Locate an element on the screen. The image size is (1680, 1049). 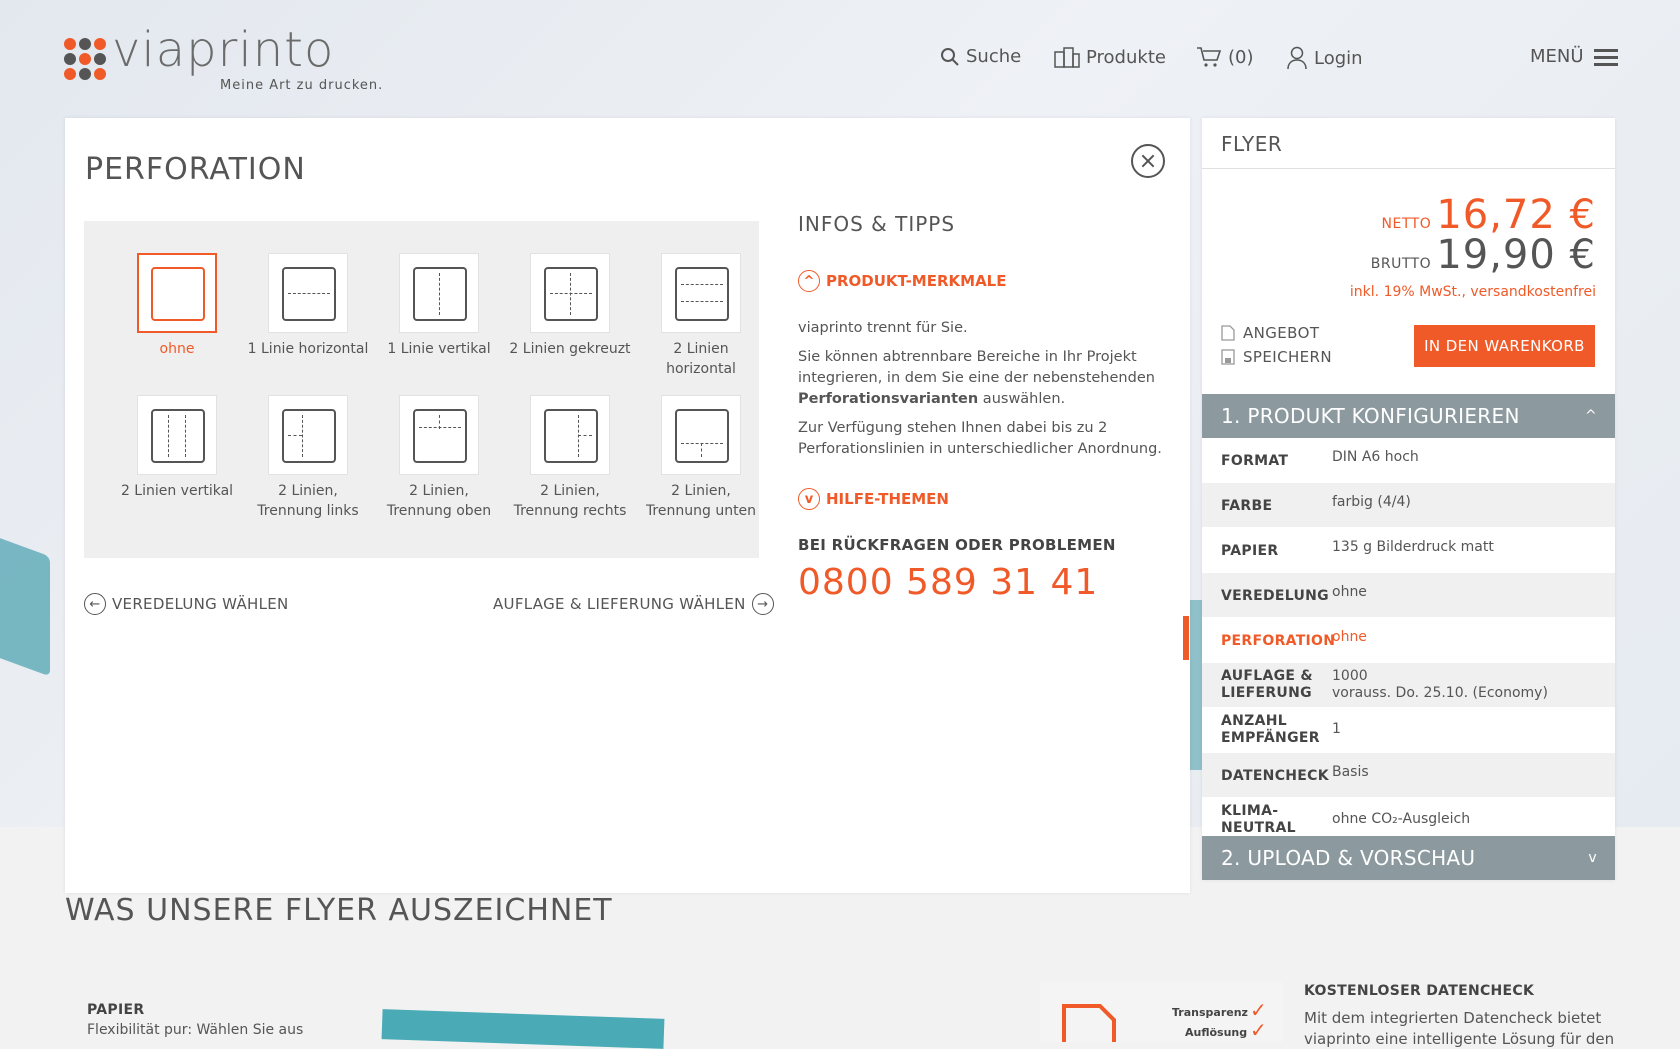
offer-label: ANGEBOT is located at coordinates (1281, 333).